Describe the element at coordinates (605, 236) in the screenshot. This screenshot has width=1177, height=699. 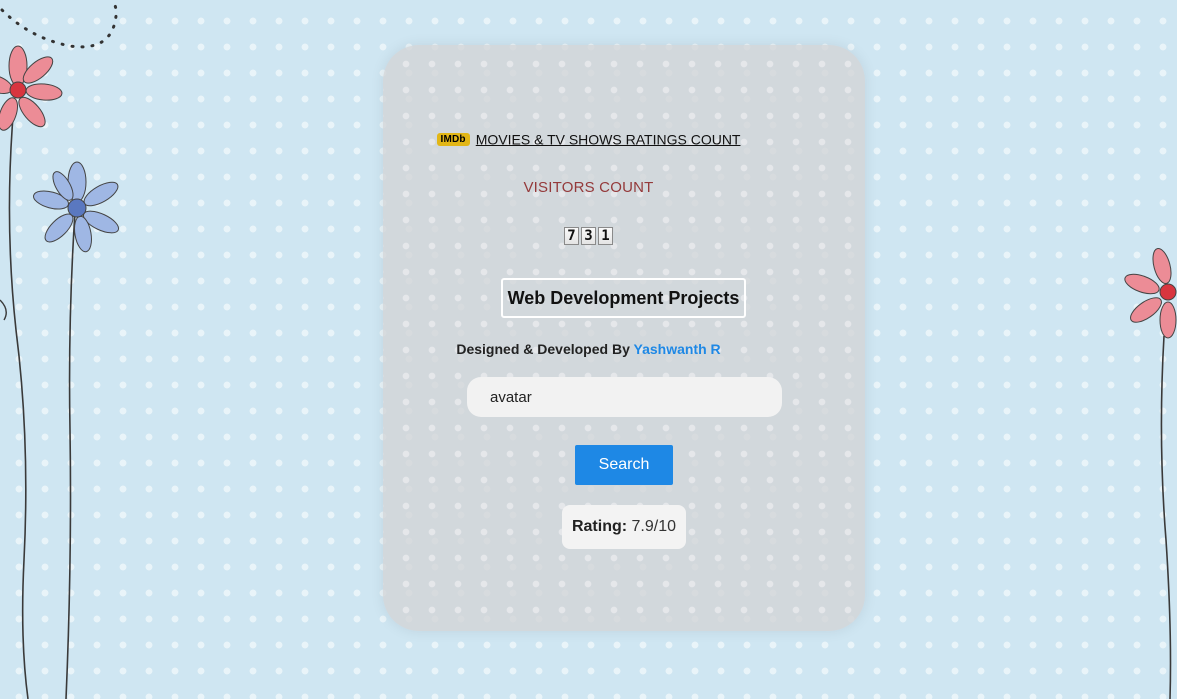
I see `counter-digit: 1` at that location.